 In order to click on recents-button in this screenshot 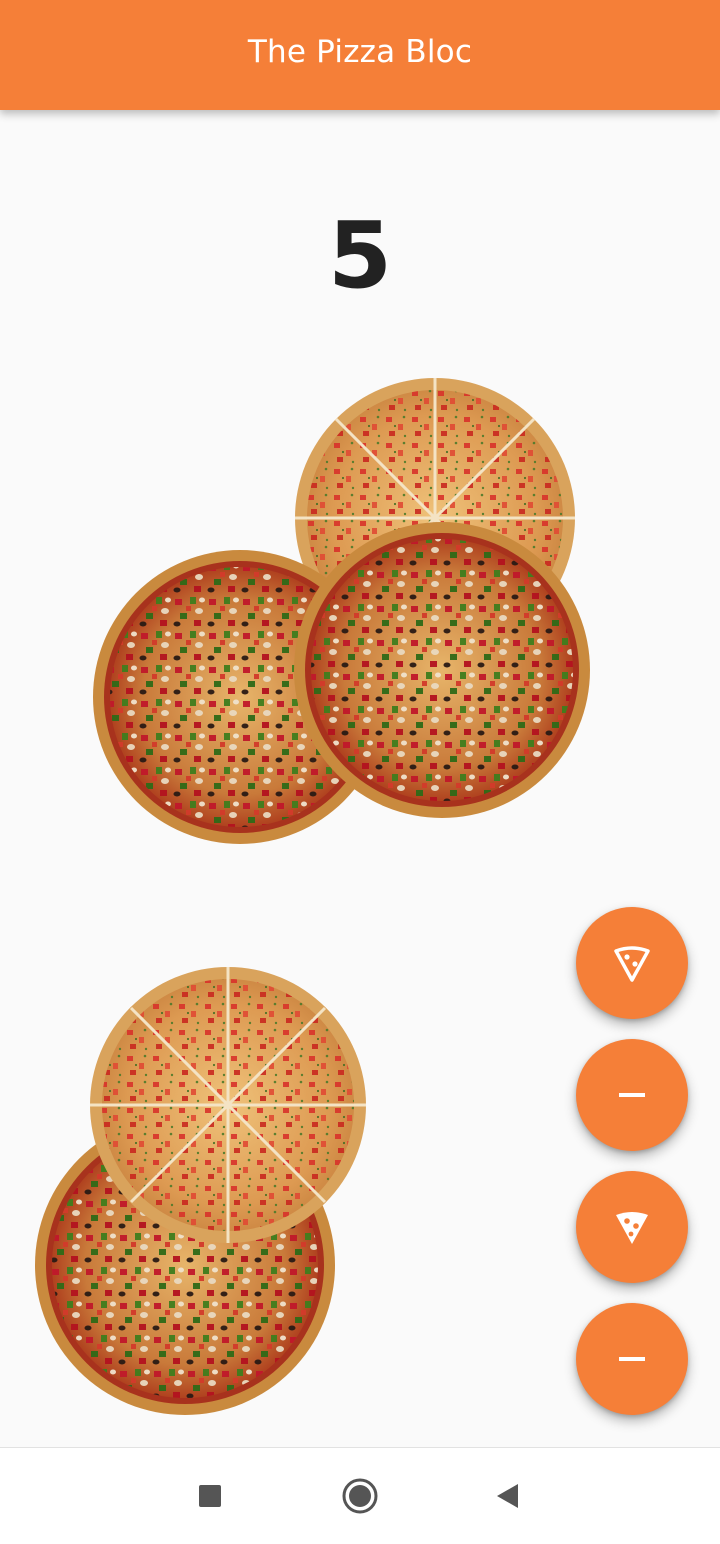, I will do `click(210, 1496)`.